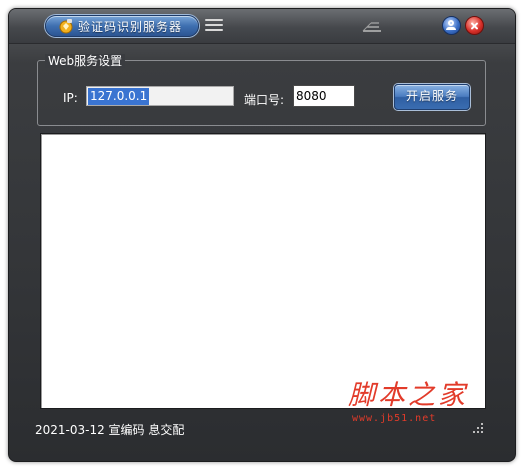 This screenshot has height=467, width=523. What do you see at coordinates (130, 27) in the screenshot?
I see `window-title: 验证码识别服务器` at bounding box center [130, 27].